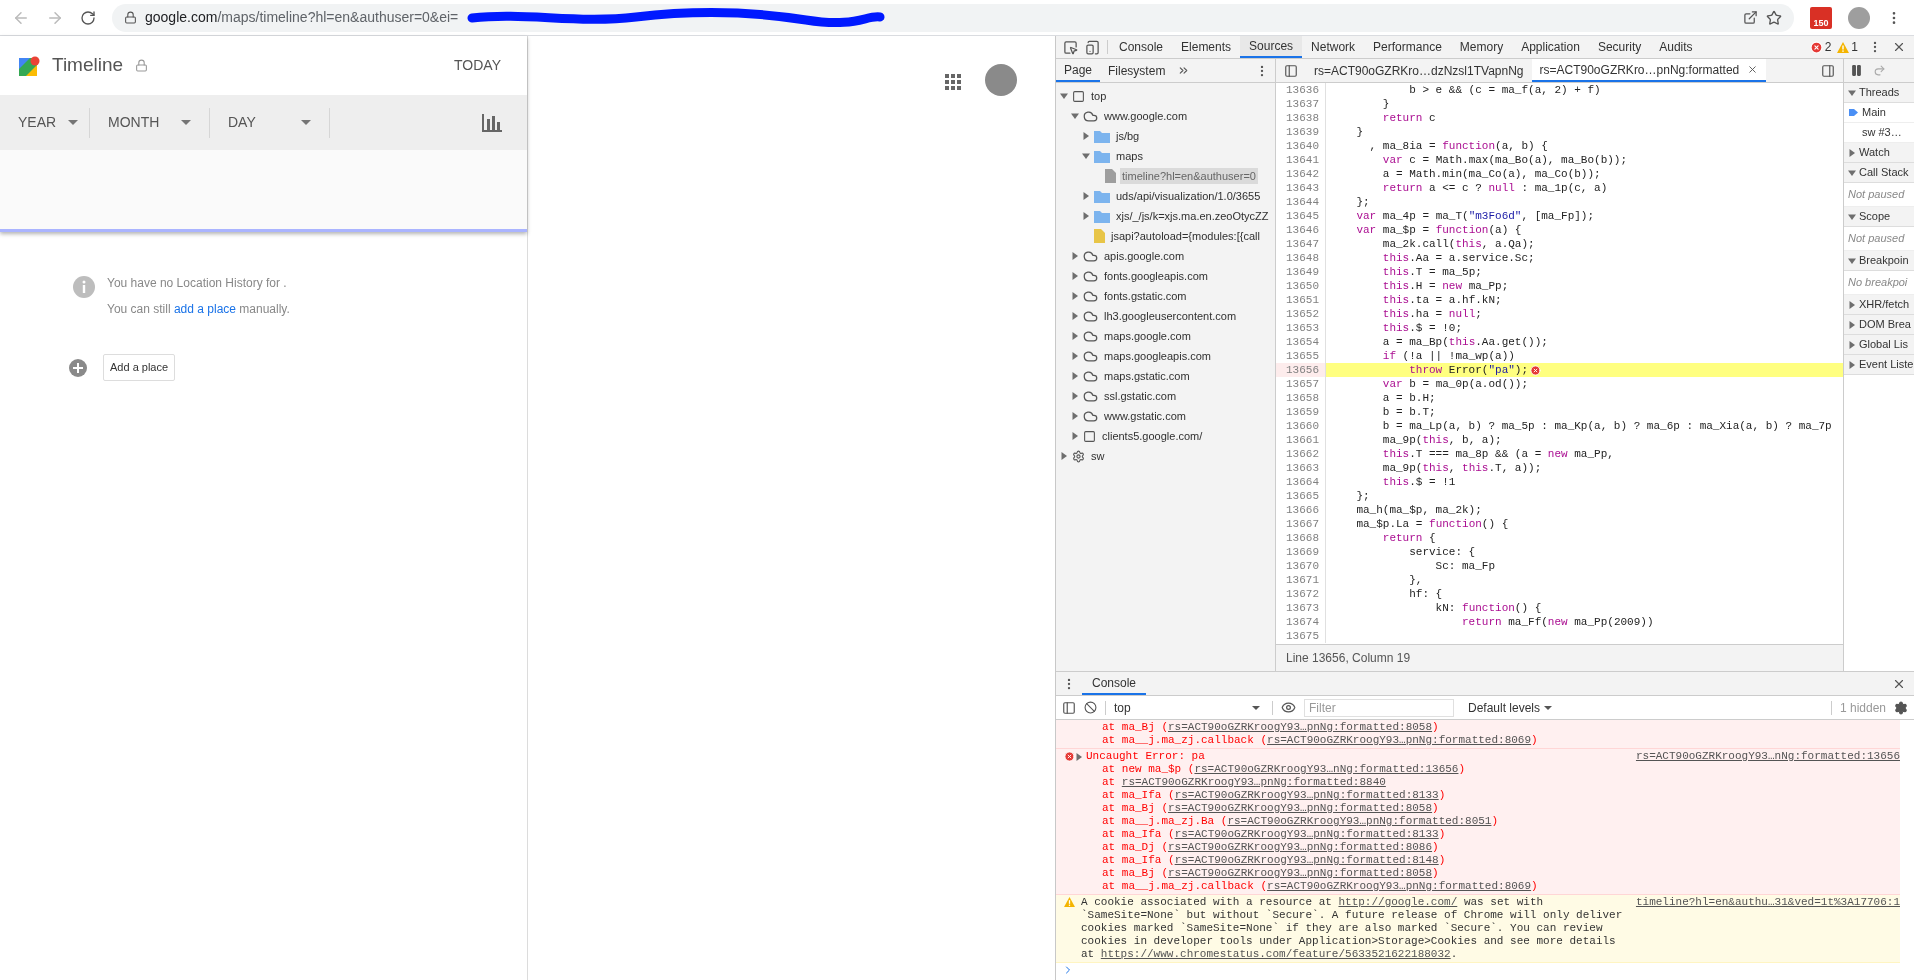  What do you see at coordinates (1879, 261) in the screenshot?
I see `debugger-section-header: Breakpoin` at bounding box center [1879, 261].